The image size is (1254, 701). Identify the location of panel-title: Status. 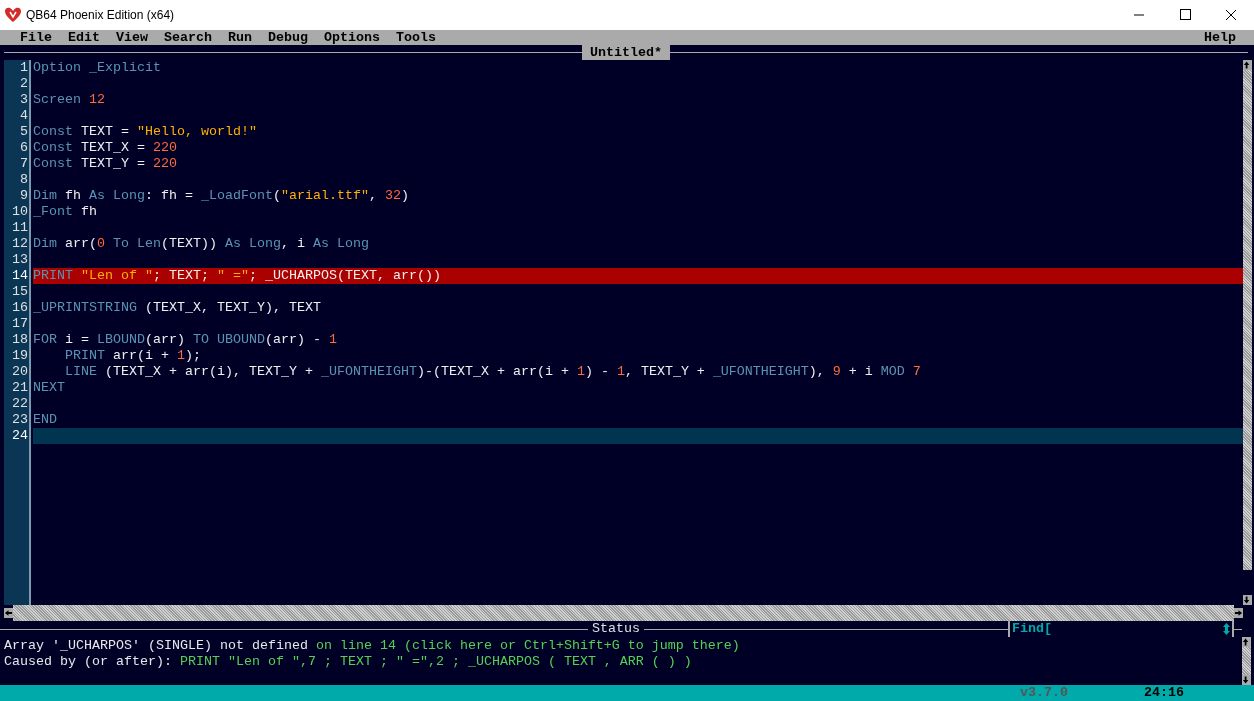
(616, 629).